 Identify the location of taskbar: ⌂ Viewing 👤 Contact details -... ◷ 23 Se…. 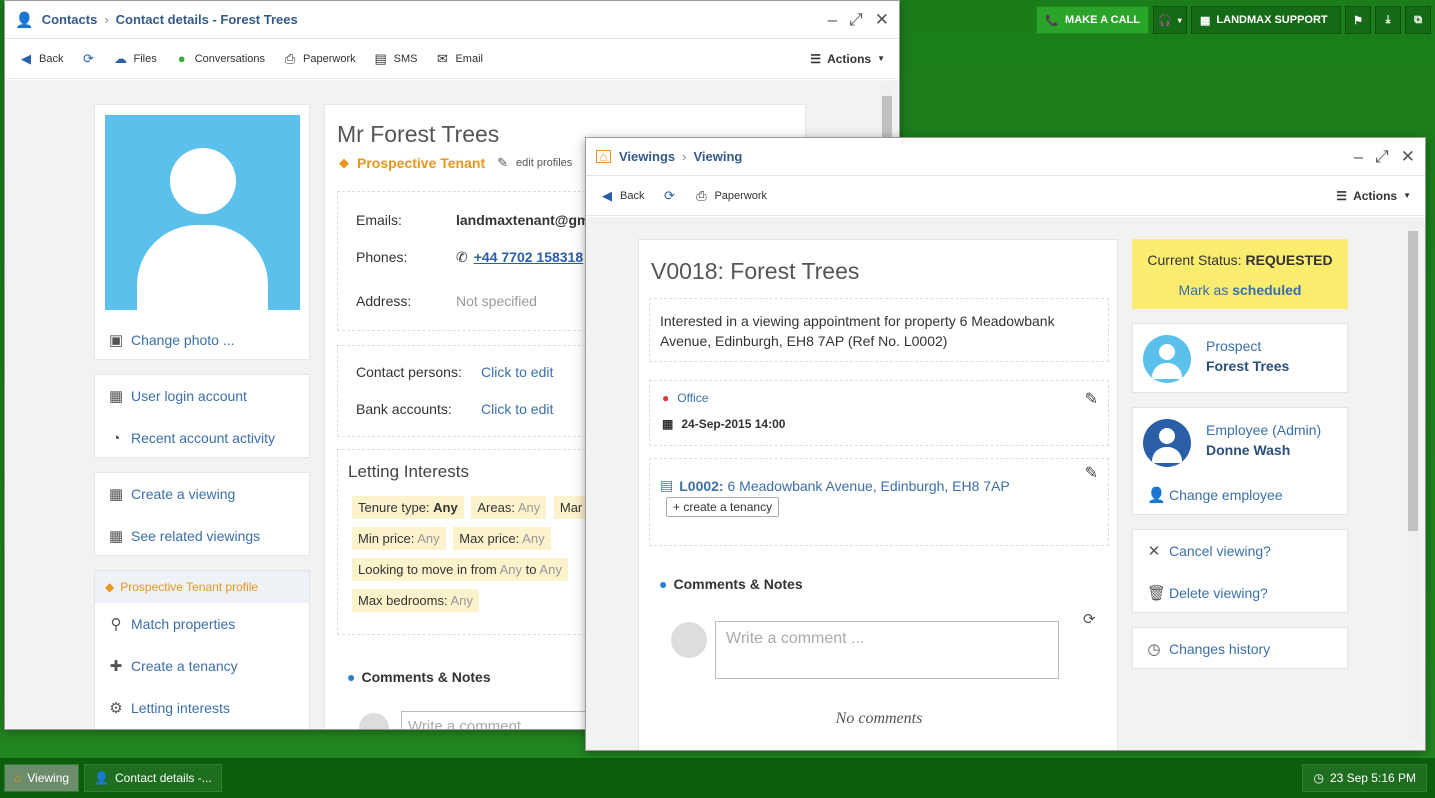
(717, 778).